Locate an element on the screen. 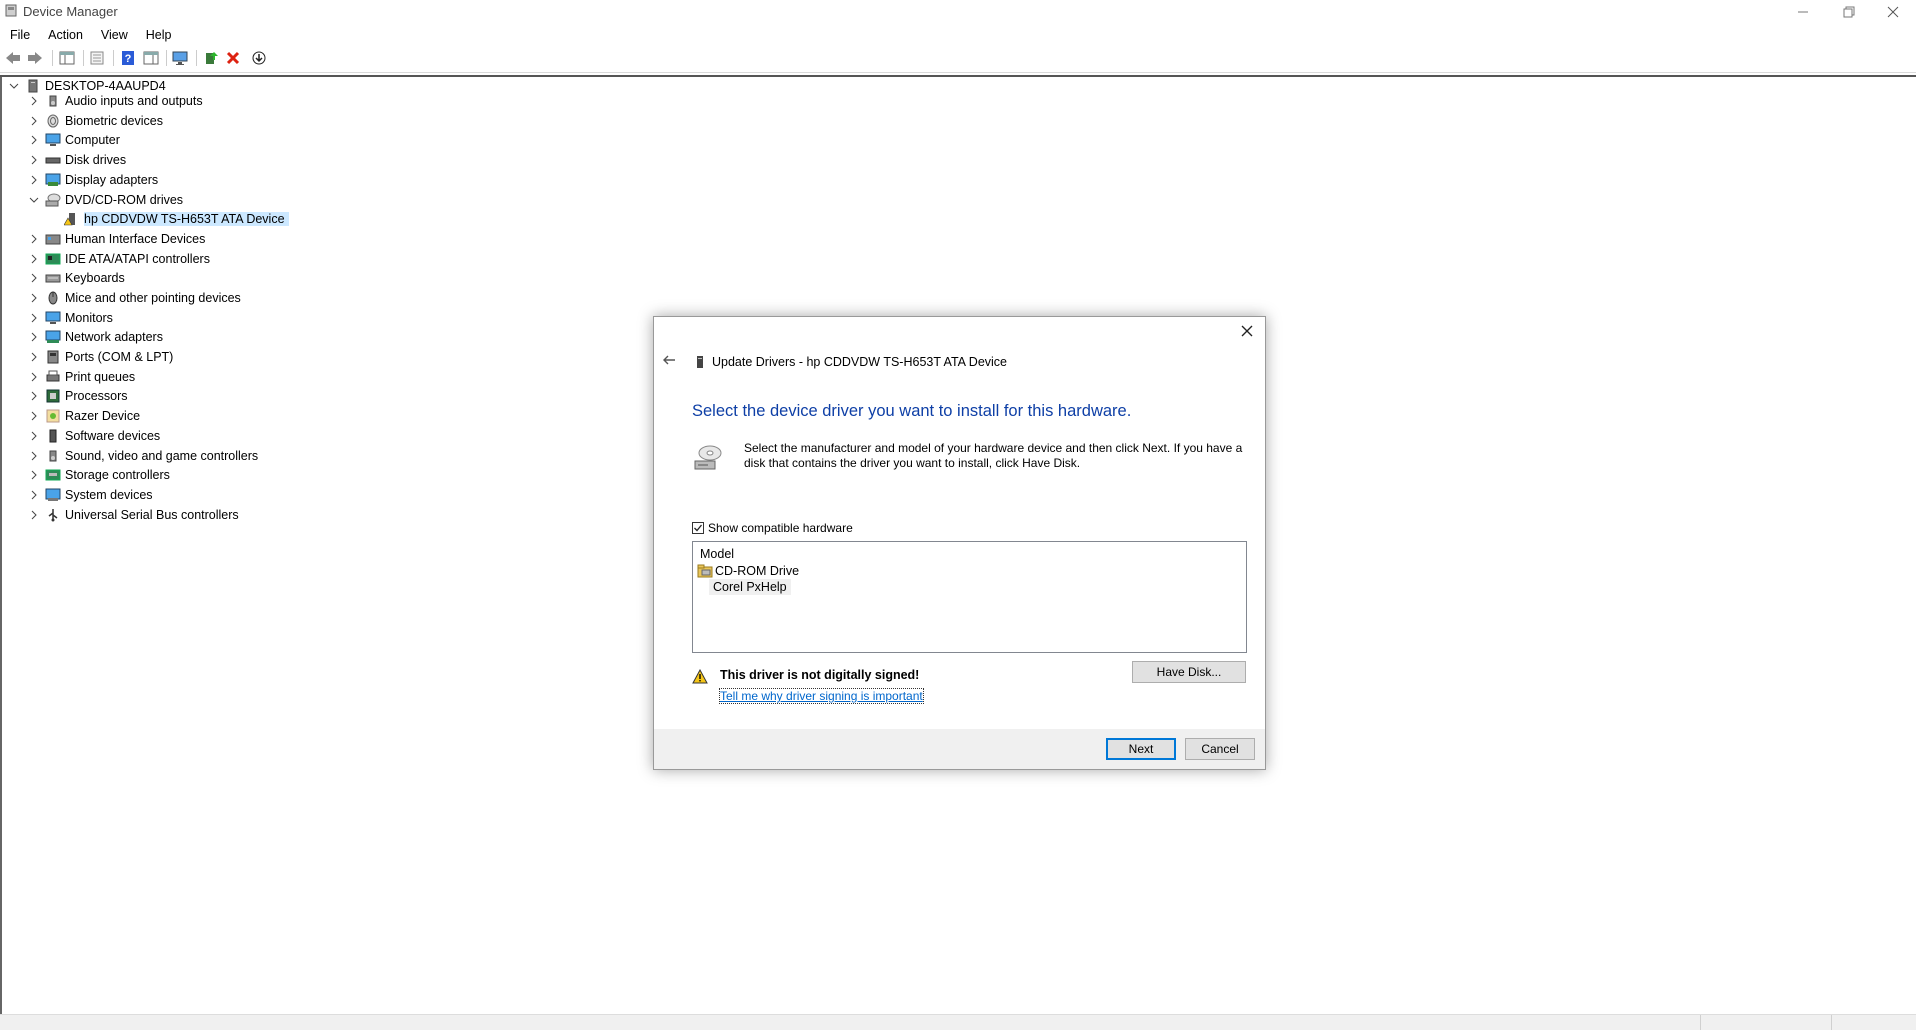 Image resolution: width=1916 pixels, height=1030 pixels. model-listbox: Model CD-ROM Drive Corel PxHelp is located at coordinates (969, 597).